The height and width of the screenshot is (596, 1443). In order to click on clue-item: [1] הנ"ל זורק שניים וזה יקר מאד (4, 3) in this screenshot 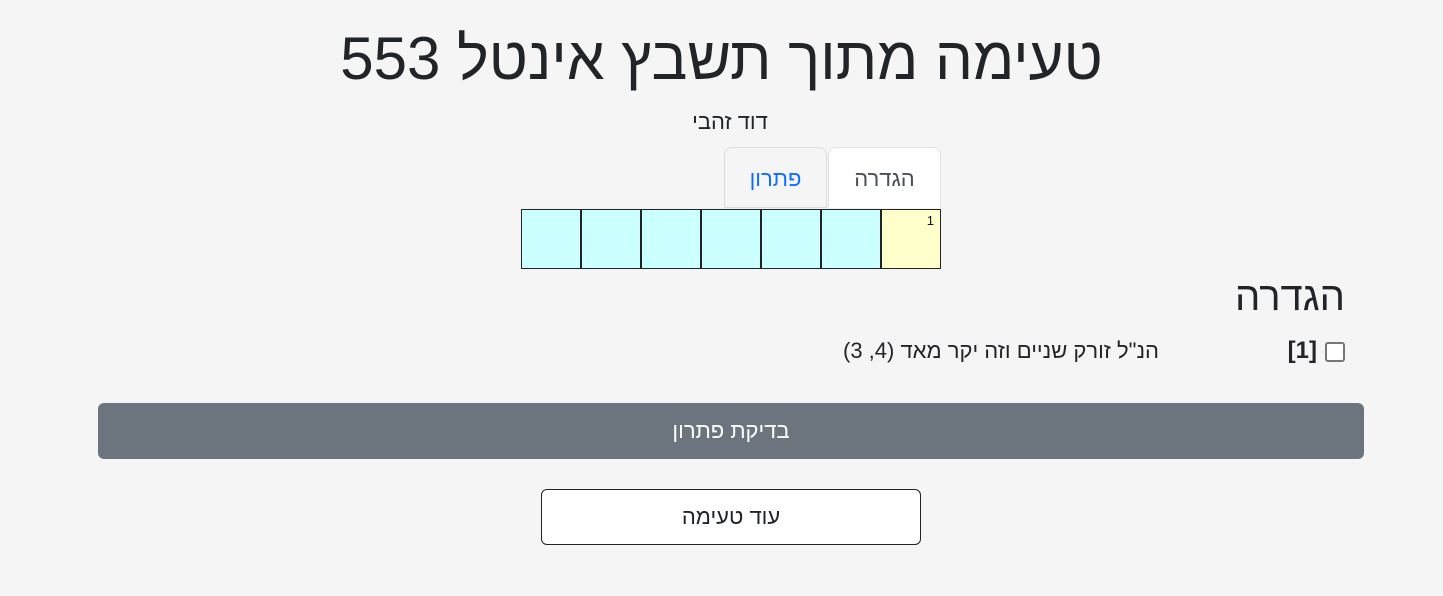, I will do `click(1086, 351)`.